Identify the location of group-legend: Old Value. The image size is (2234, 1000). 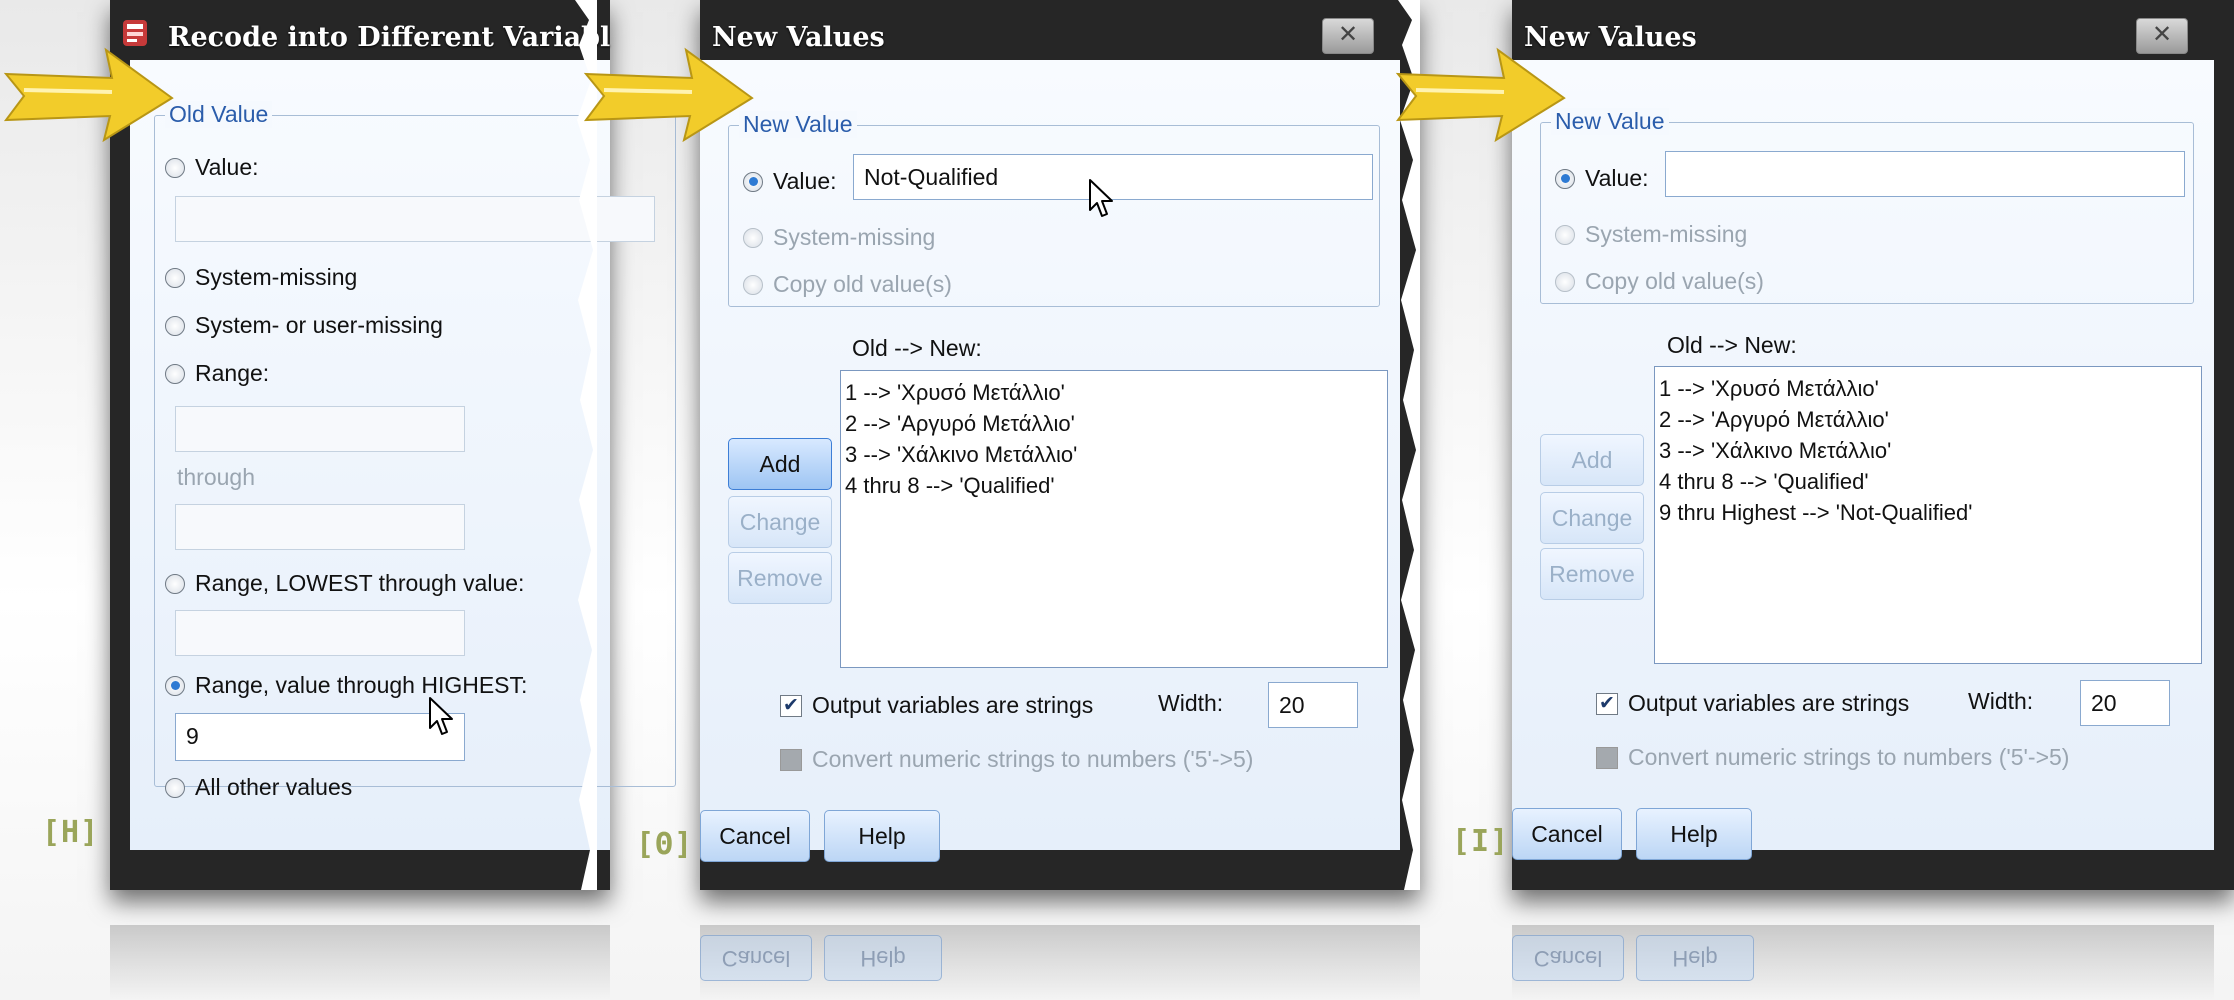
(219, 114).